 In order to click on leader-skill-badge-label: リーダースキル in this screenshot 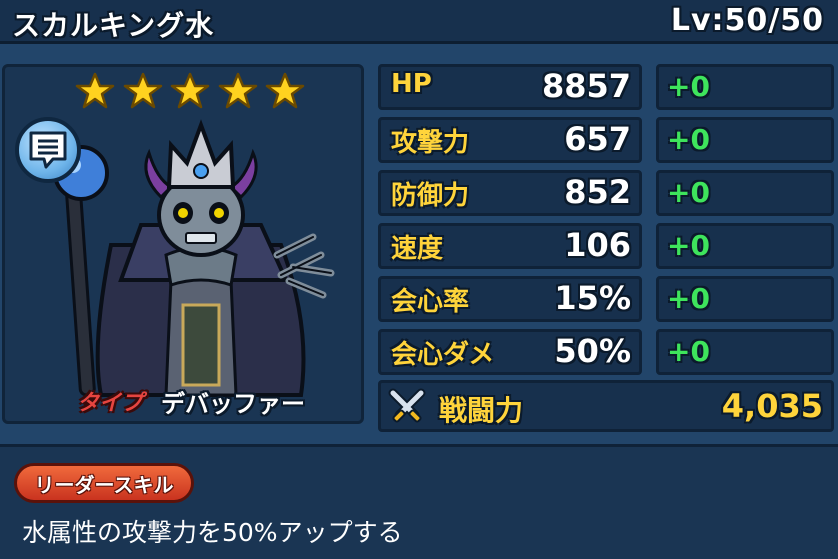, I will do `click(104, 484)`.